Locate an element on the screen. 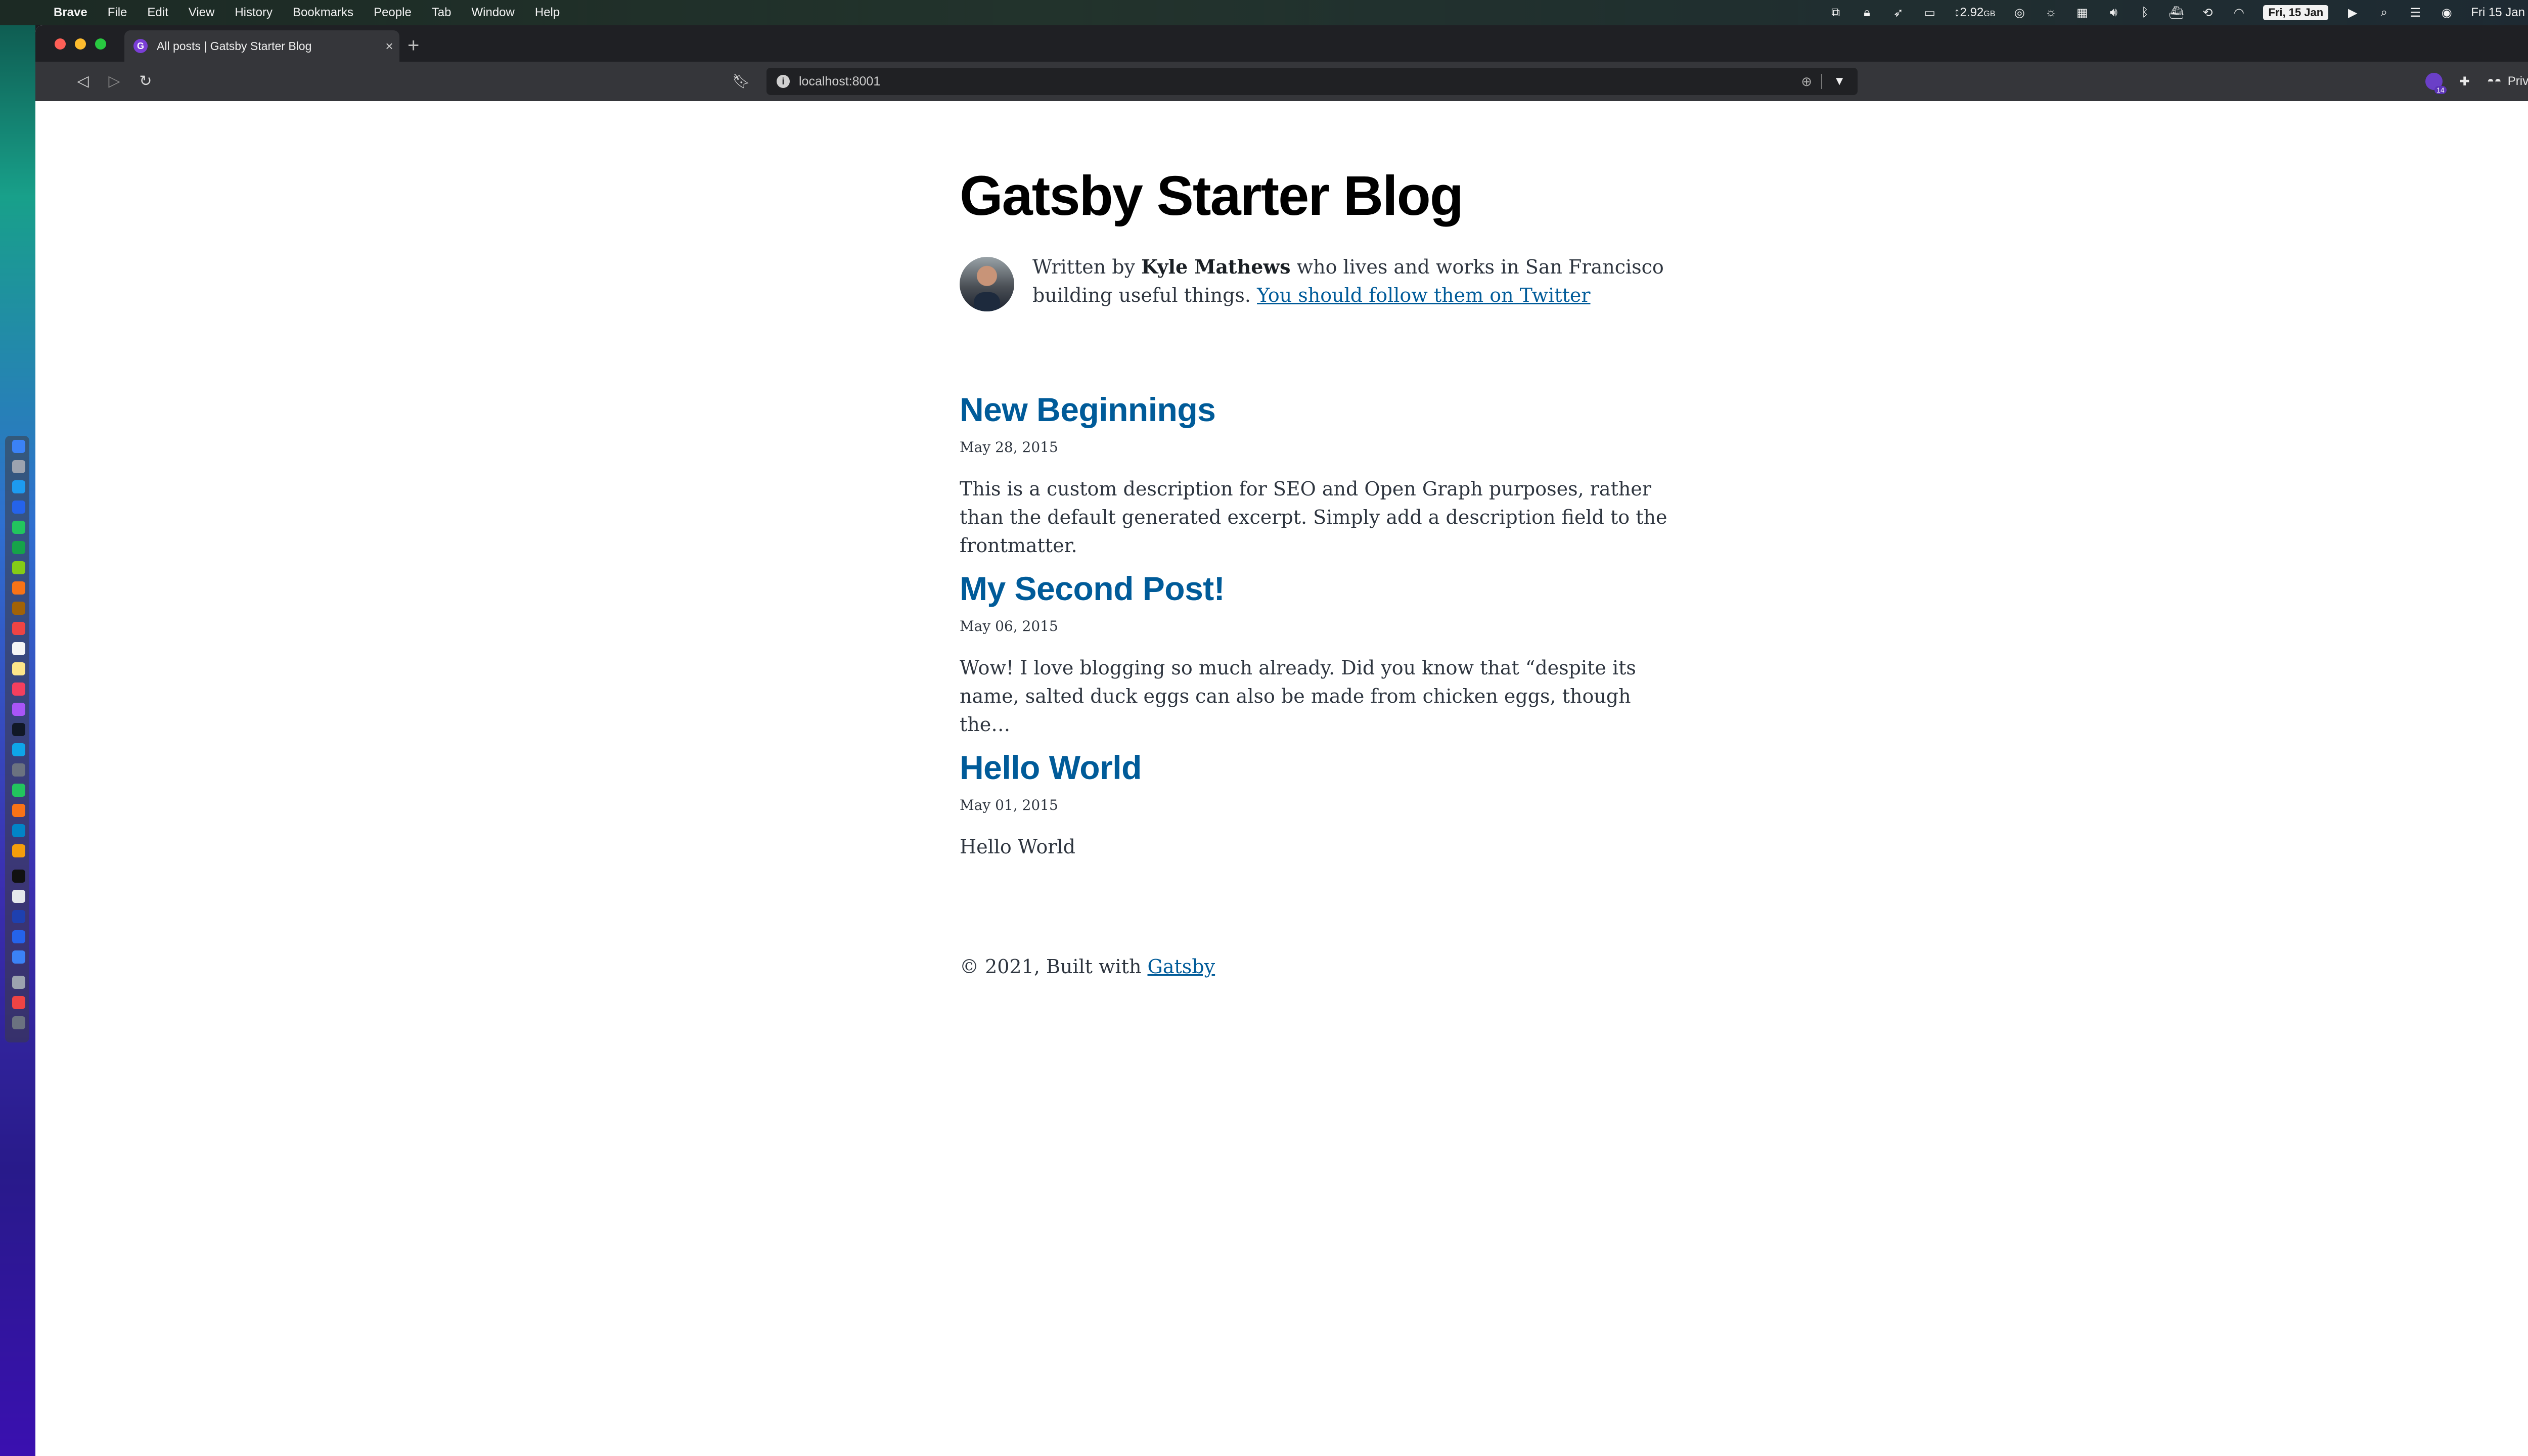 This screenshot has height=1456, width=2528. tab-active: G All posts | Gatsby Starter Blog × is located at coordinates (262, 46).